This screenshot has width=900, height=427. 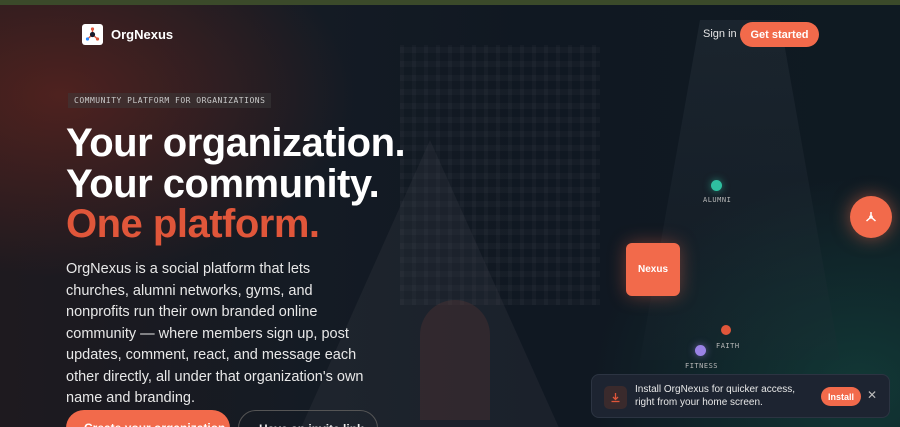 I want to click on logo-icon, so click(x=92, y=34).